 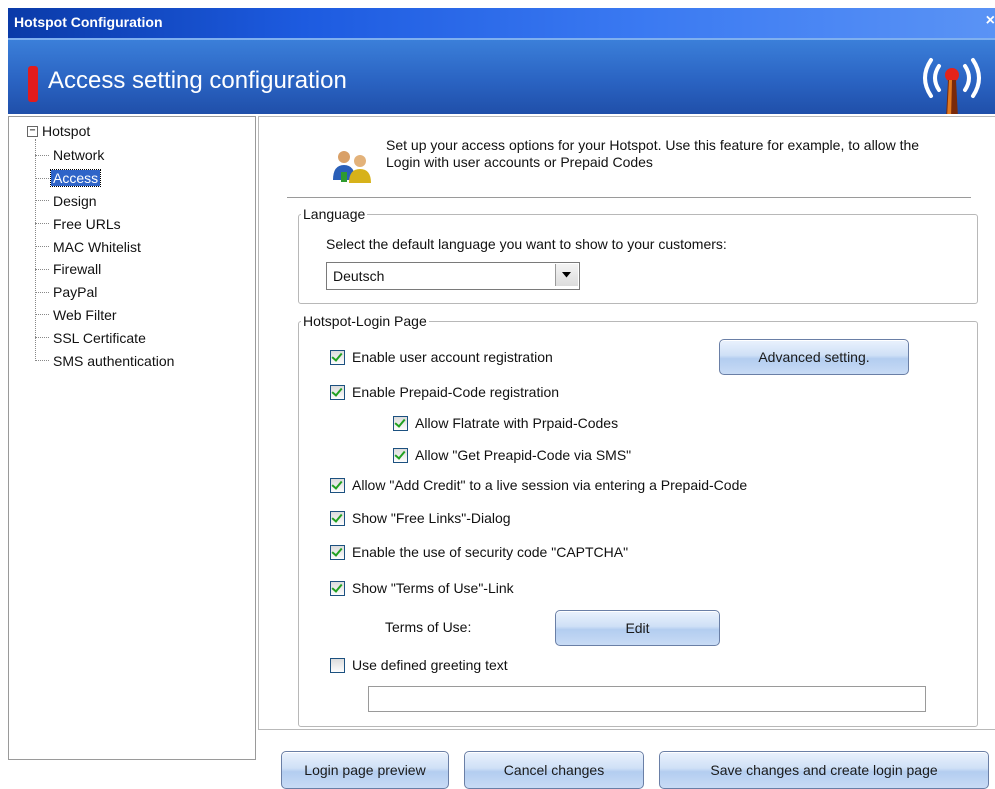 I want to click on captcha-checkbox, so click(x=337, y=552).